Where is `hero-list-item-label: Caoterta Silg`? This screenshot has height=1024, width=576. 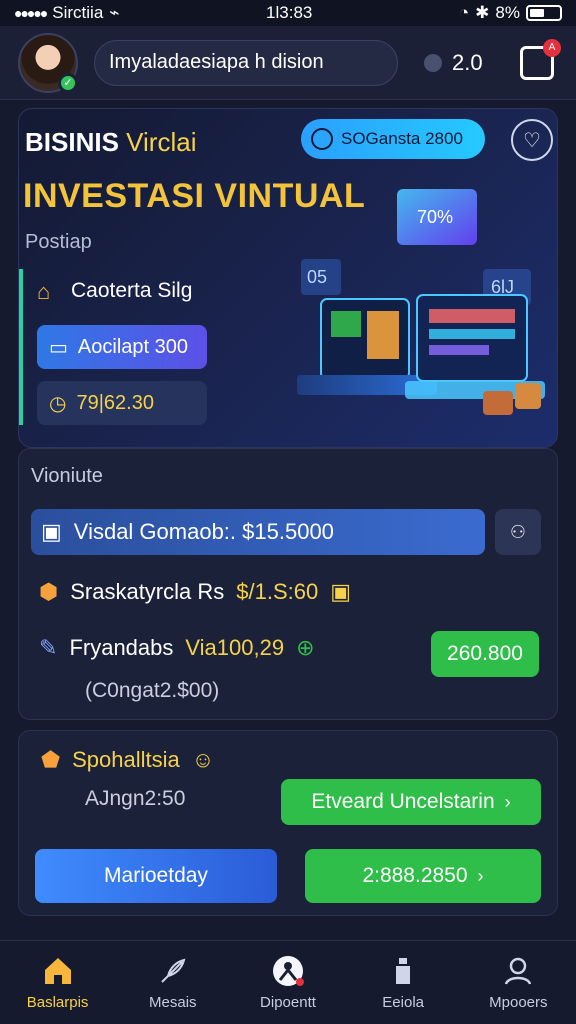
hero-list-item-label: Caoterta Silg is located at coordinates (132, 290).